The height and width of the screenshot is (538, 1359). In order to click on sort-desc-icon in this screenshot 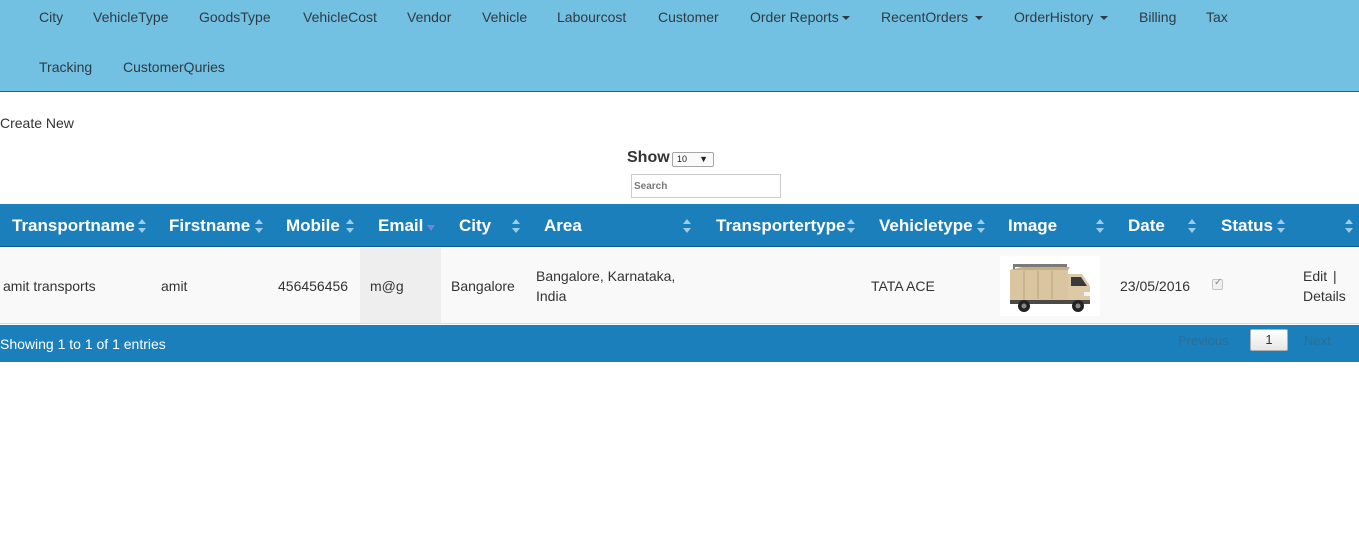, I will do `click(431, 228)`.